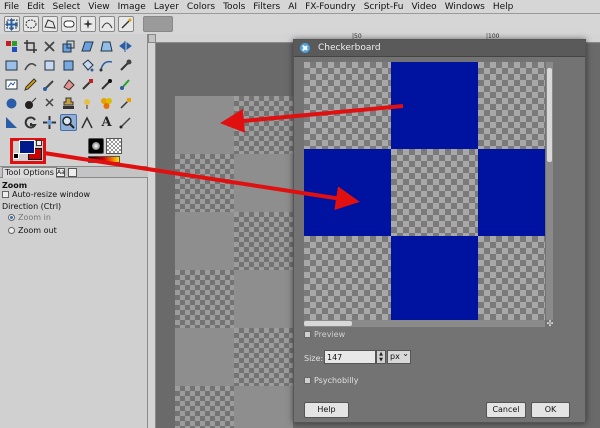  What do you see at coordinates (11, 217) in the screenshot?
I see `zoom-in-radio` at bounding box center [11, 217].